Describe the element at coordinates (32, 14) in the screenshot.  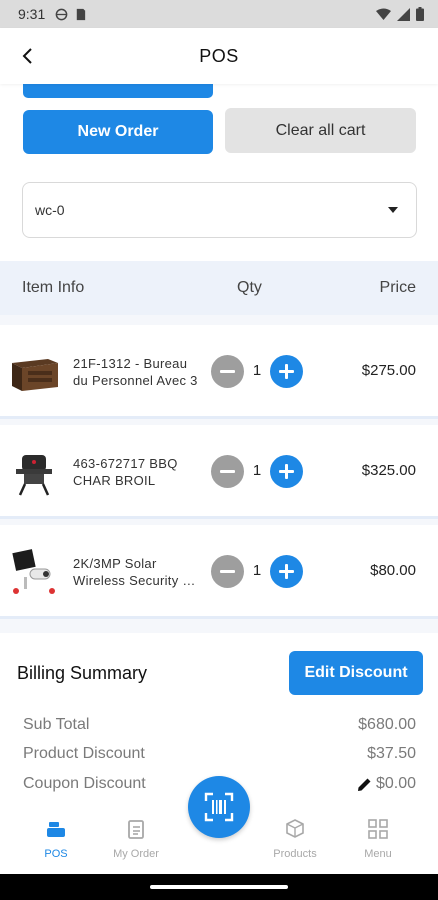
I see `status-time: 9:31` at that location.